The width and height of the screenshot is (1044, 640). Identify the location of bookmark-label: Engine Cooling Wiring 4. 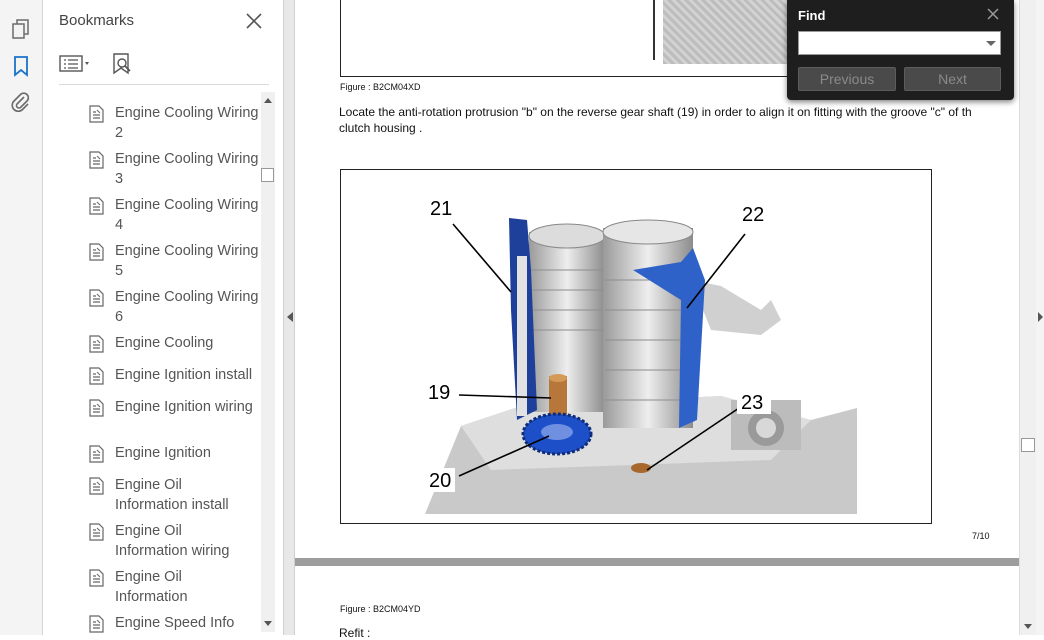
(187, 215).